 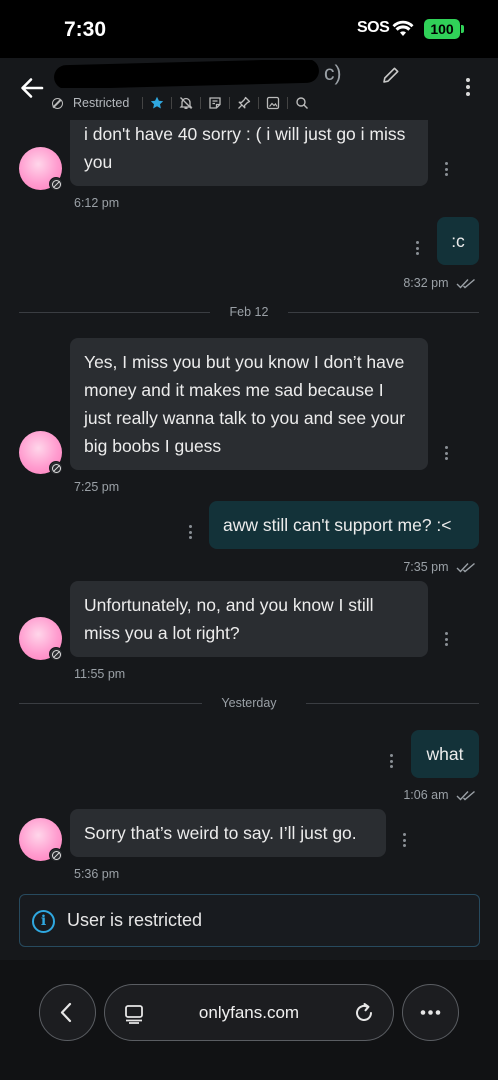 What do you see at coordinates (249, 29) in the screenshot?
I see `status-bar: 7:30 SOS 100` at bounding box center [249, 29].